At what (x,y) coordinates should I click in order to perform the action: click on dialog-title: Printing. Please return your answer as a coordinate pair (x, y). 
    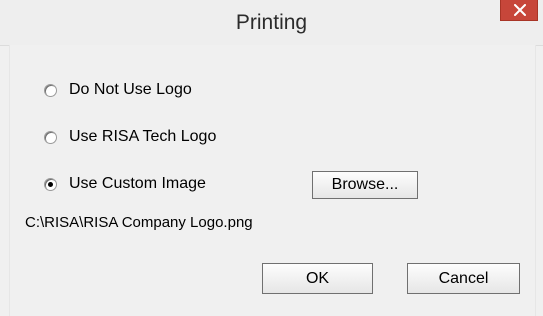
    Looking at the image, I should click on (271, 22).